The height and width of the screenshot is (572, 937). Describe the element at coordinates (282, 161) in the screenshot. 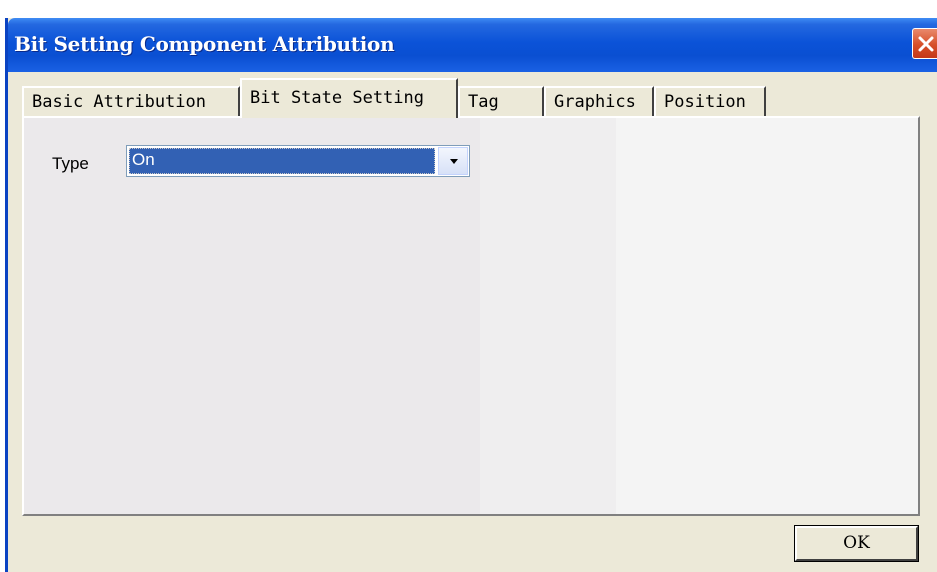

I see `type-select-value: On` at that location.